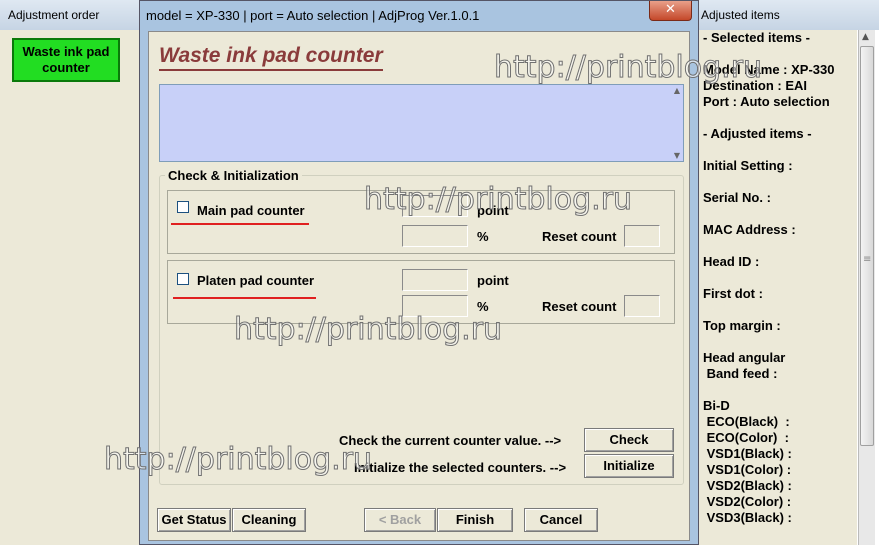  I want to click on adjusted-line: - Adjusted items -, so click(757, 133).